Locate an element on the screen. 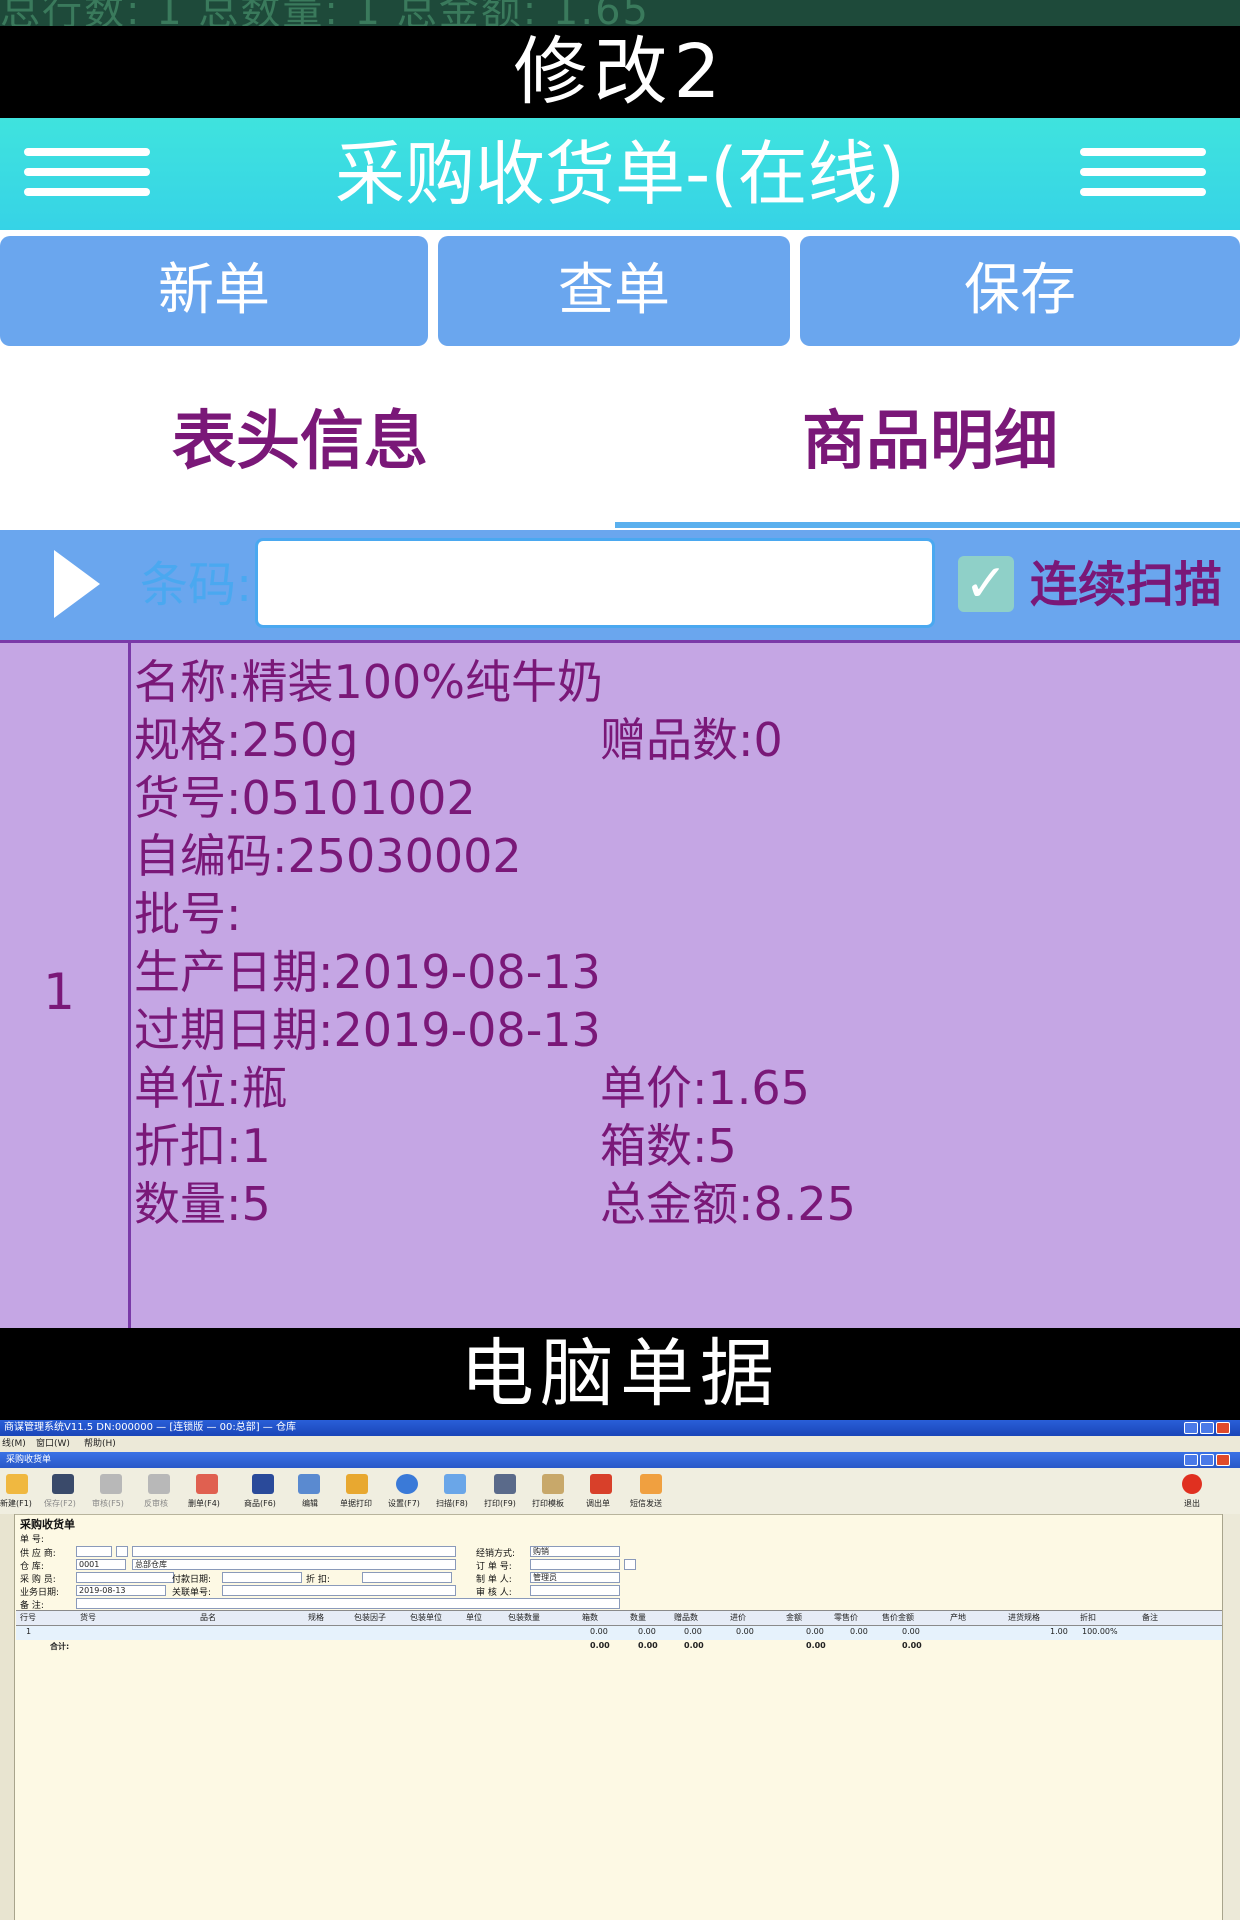 The width and height of the screenshot is (1240, 1920). tab-header-info: 表头信息 is located at coordinates (300, 442).